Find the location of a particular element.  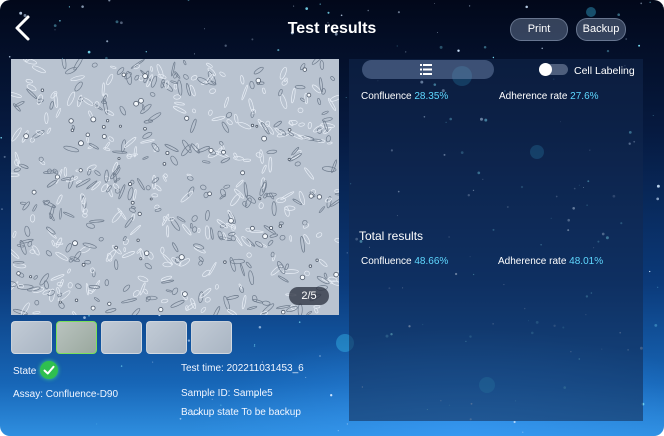

total-adherence-value: 48.01% is located at coordinates (586, 261).